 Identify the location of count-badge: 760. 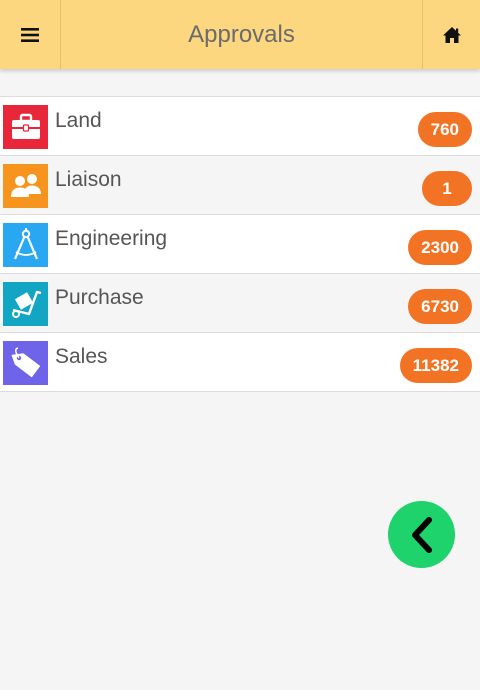
(444, 129).